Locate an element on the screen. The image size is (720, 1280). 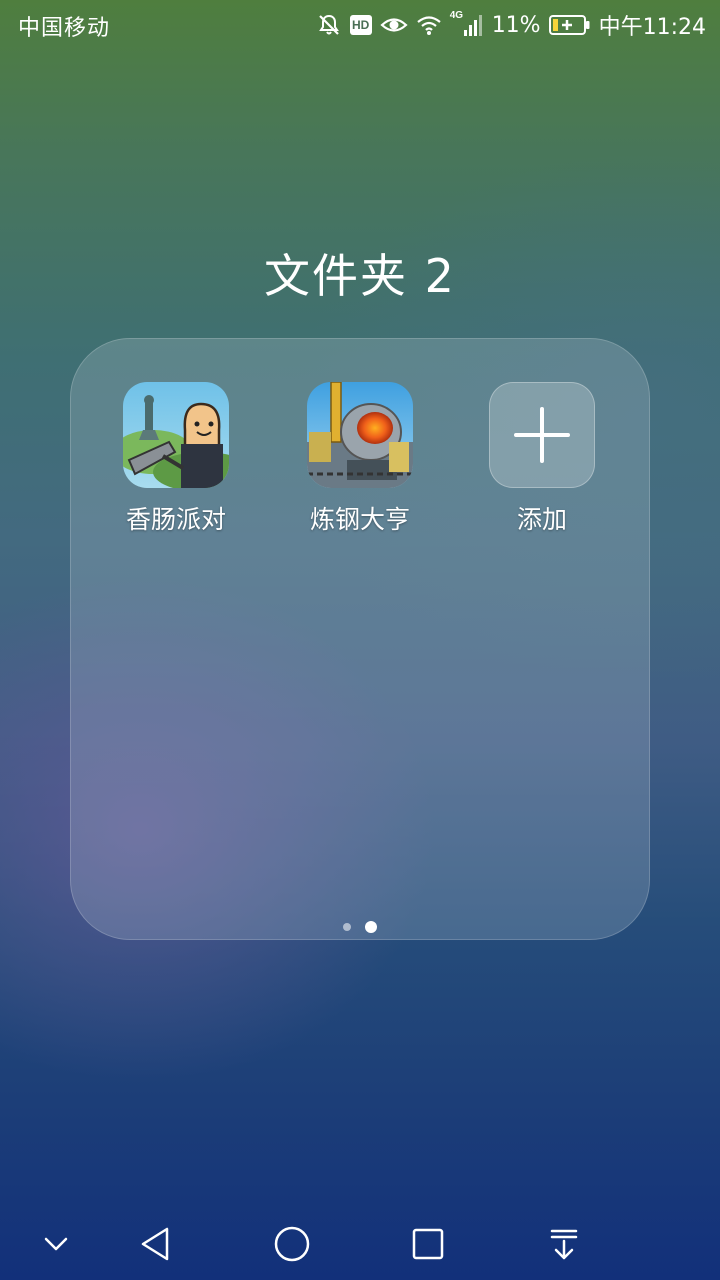
add-tile is located at coordinates (542, 435).